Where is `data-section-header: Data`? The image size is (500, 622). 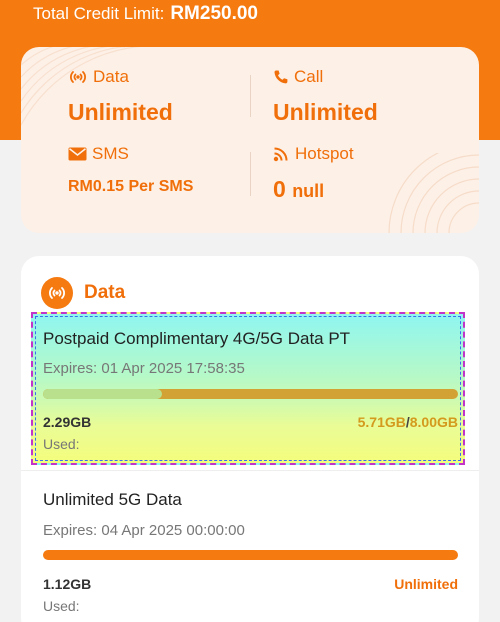 data-section-header: Data is located at coordinates (83, 293).